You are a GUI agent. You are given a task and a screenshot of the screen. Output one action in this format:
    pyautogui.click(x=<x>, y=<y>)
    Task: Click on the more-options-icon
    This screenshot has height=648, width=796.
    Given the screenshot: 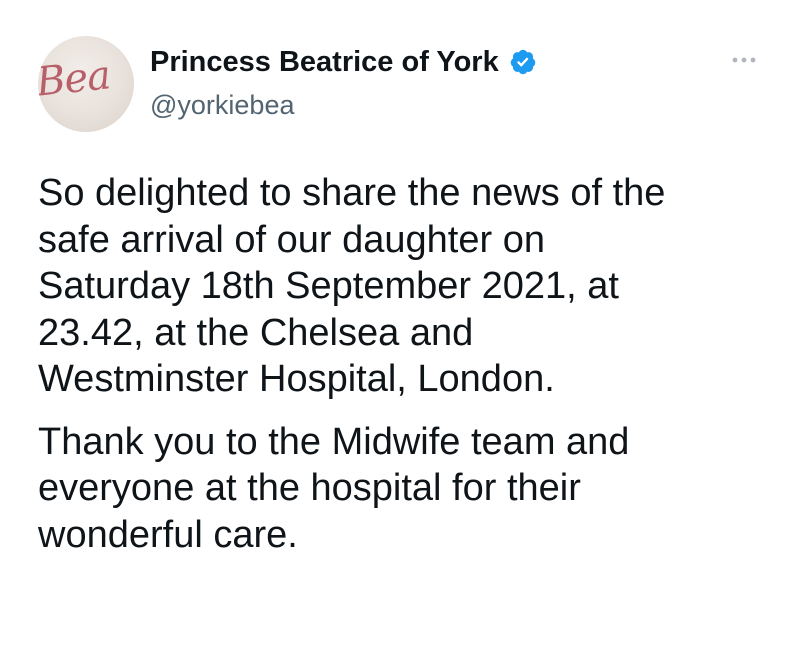 What is the action you would take?
    pyautogui.click(x=744, y=60)
    